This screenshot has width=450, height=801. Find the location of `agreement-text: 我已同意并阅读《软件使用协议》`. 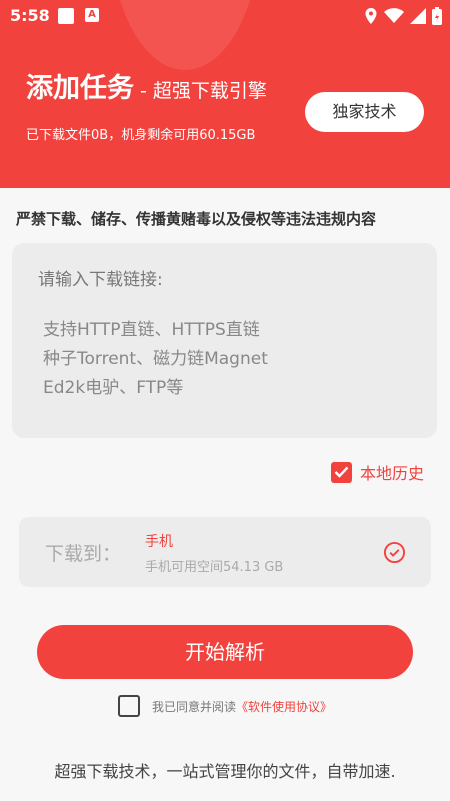

agreement-text: 我已同意并阅读《软件使用协议》 is located at coordinates (242, 706).